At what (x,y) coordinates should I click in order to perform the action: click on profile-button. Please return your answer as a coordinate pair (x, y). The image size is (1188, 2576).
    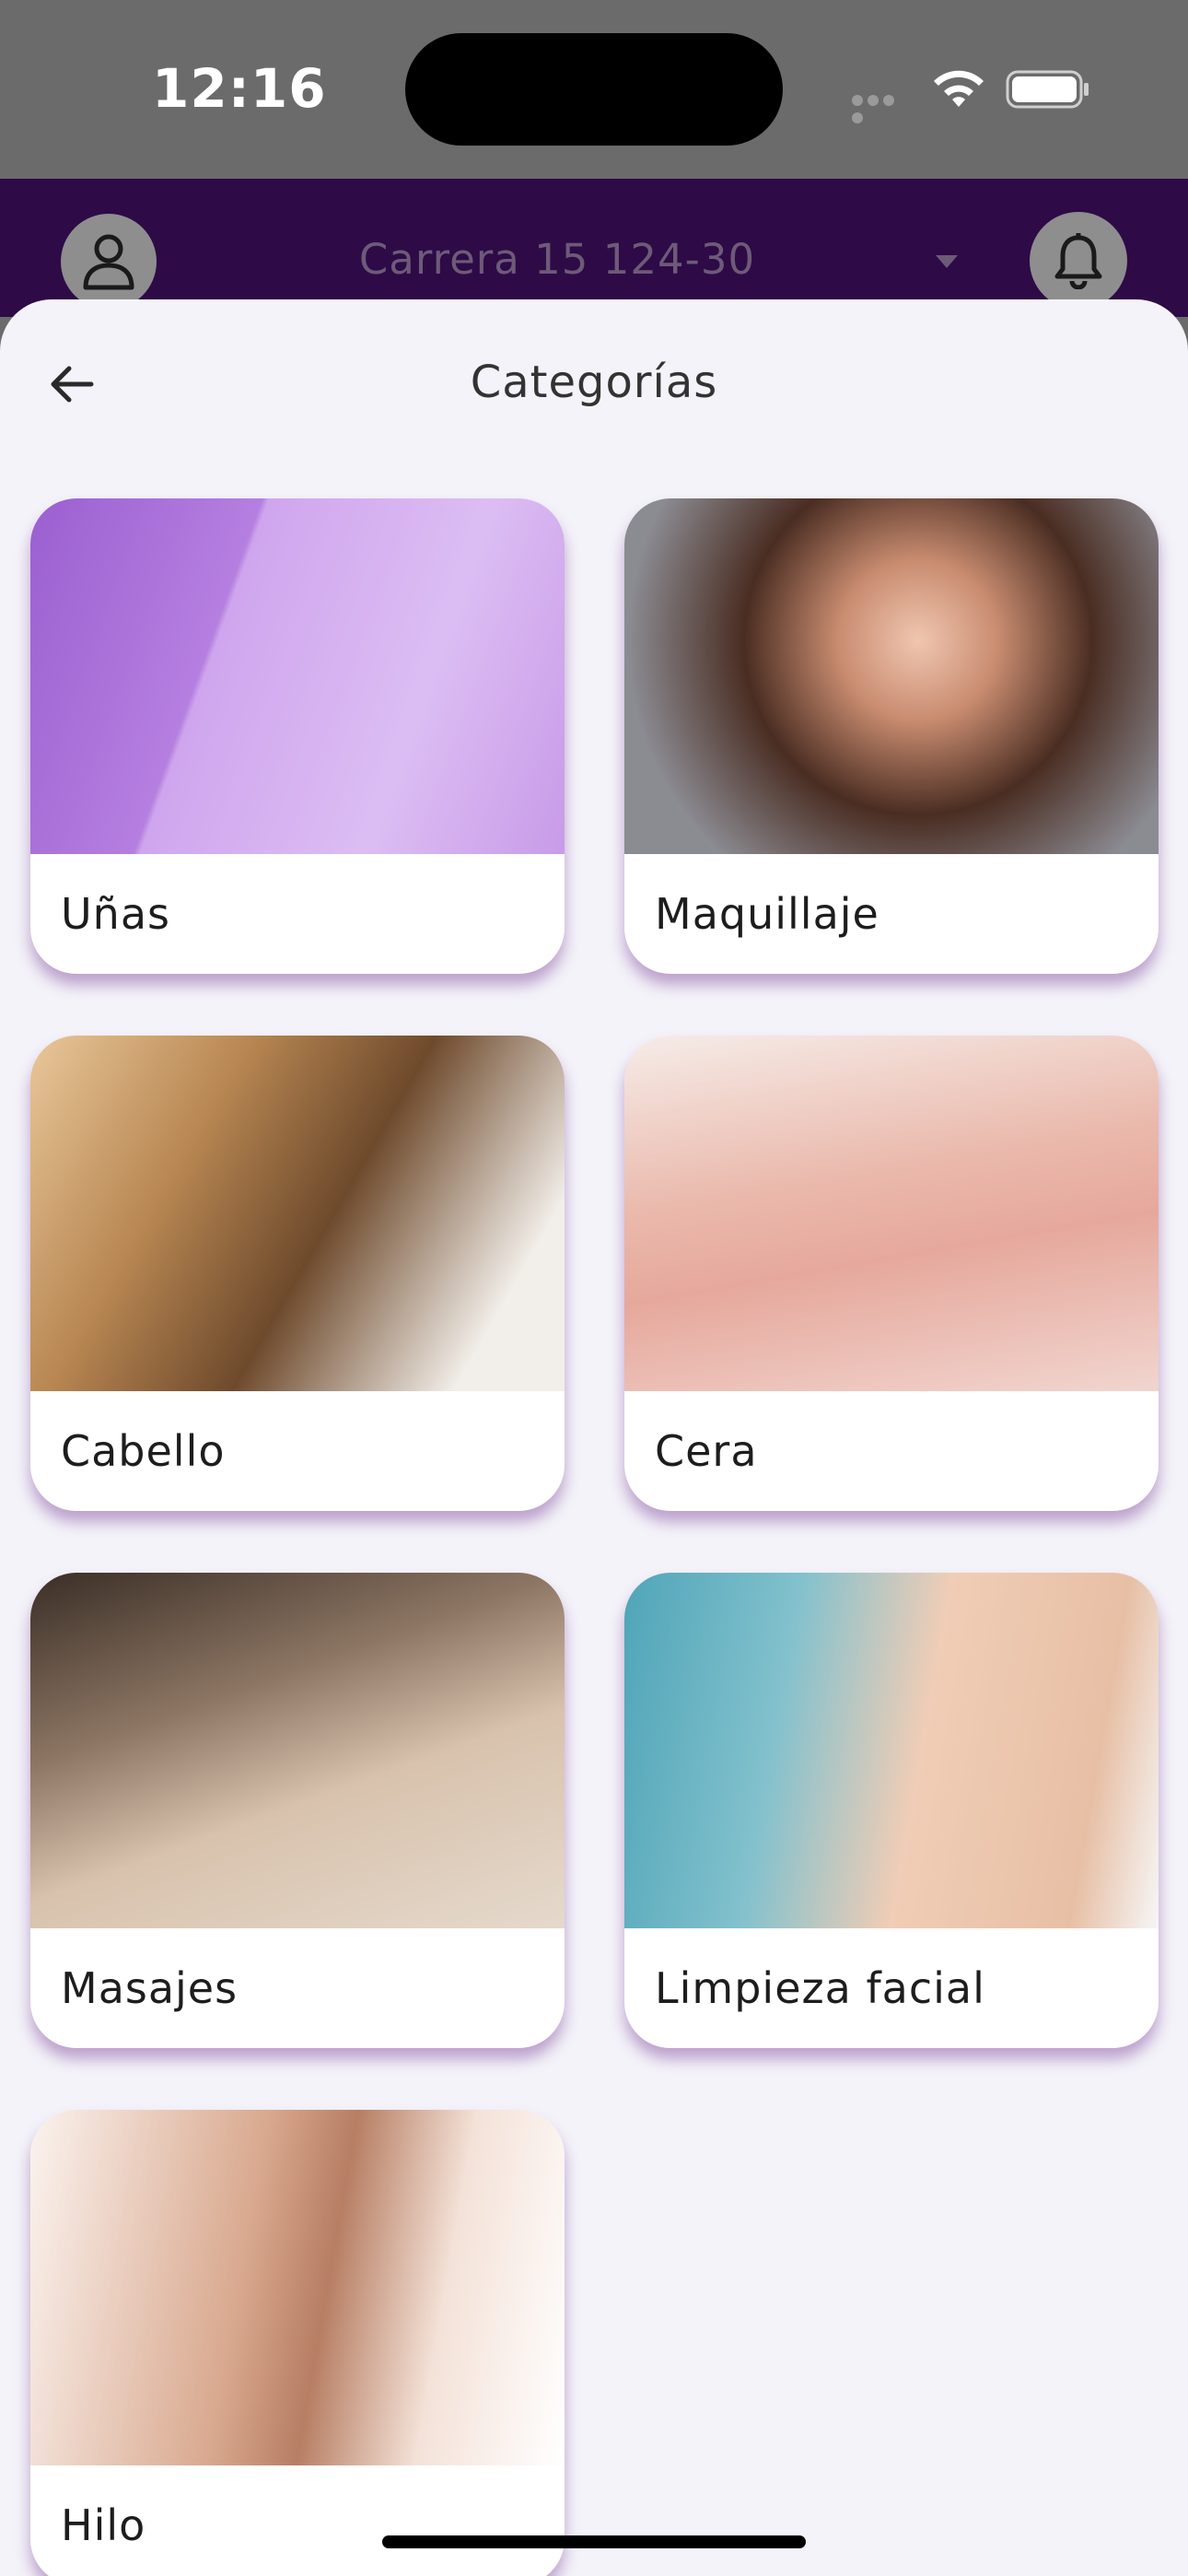
    Looking at the image, I should click on (109, 262).